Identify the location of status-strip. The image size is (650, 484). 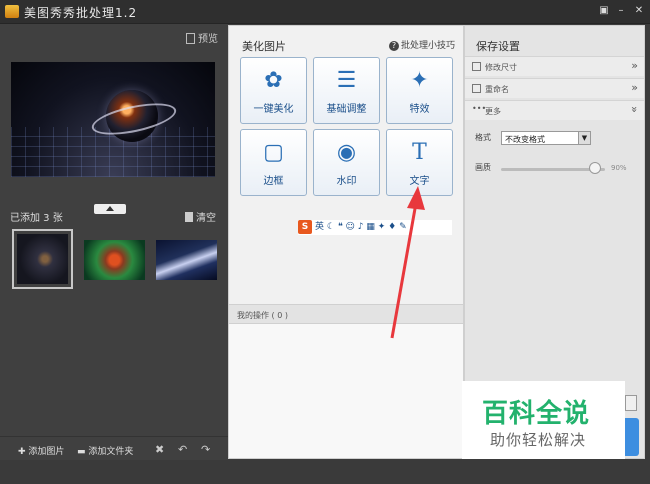
(325, 472).